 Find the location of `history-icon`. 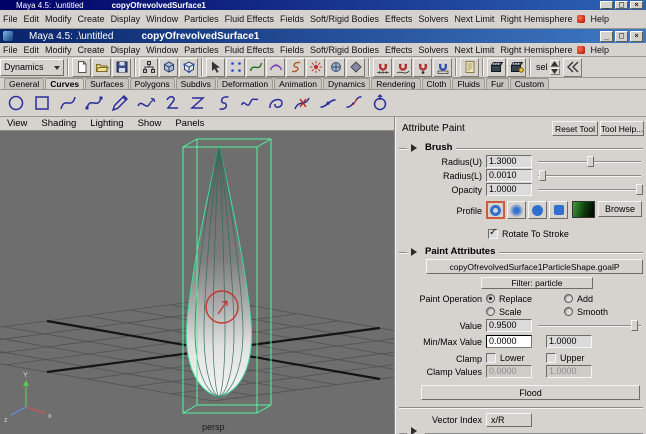

history-icon is located at coordinates (469, 67).